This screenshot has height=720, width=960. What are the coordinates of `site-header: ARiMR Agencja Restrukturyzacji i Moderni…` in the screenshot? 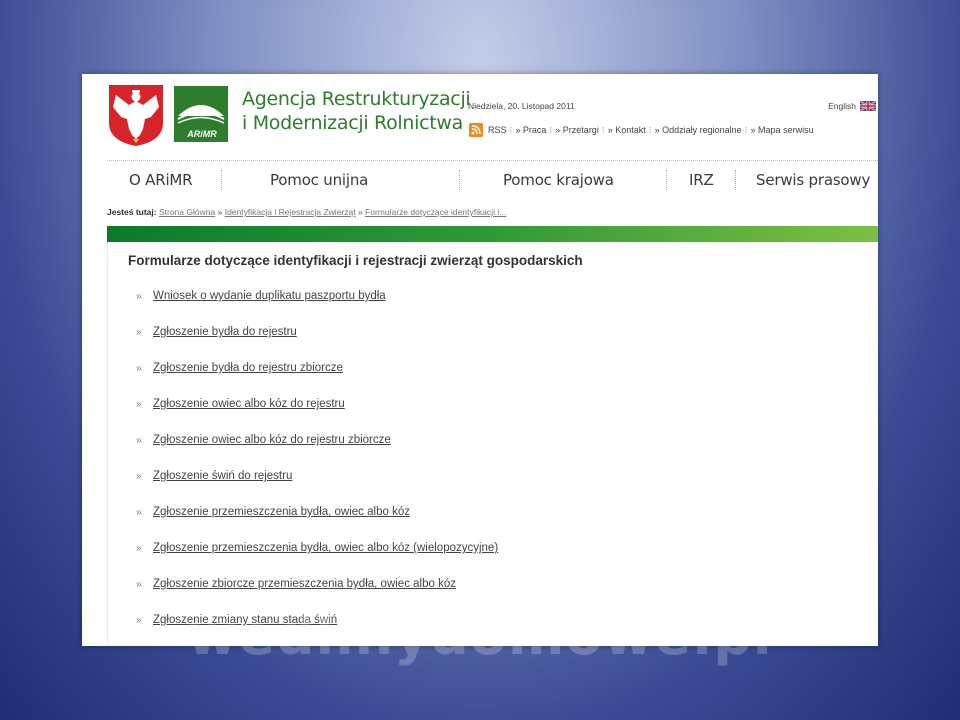 It's located at (480, 117).